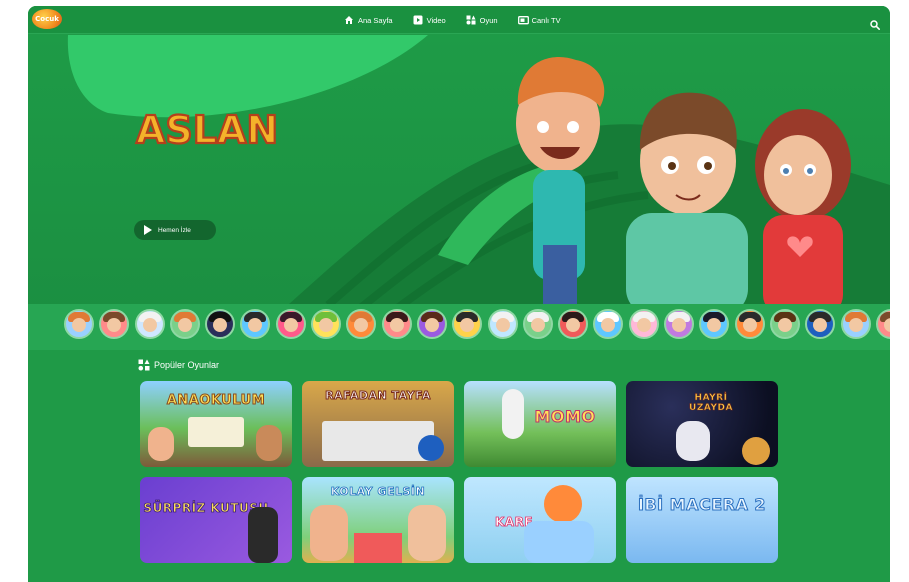  Describe the element at coordinates (216, 432) in the screenshot. I see `school-illustration` at that location.